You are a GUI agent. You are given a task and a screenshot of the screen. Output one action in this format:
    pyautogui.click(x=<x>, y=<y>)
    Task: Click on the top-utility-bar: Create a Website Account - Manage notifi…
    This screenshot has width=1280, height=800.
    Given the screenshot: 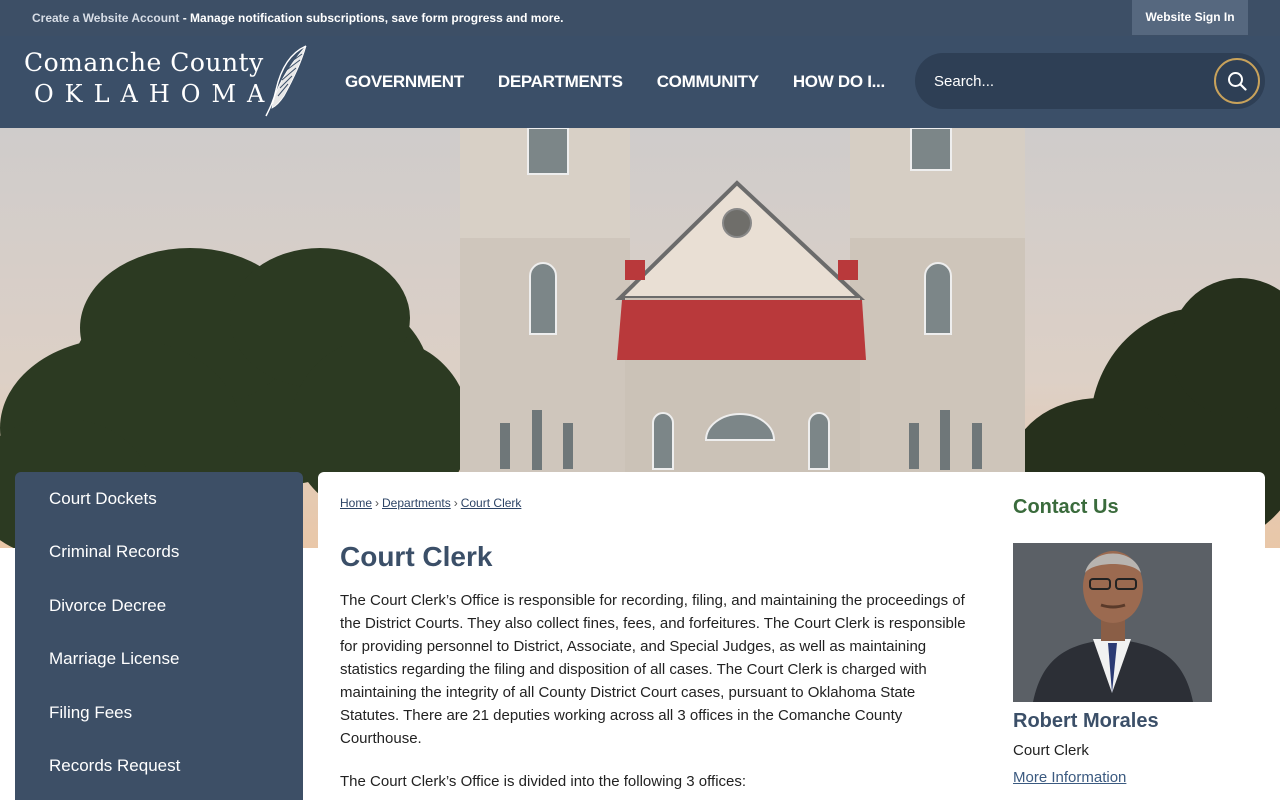 What is the action you would take?
    pyautogui.click(x=640, y=18)
    